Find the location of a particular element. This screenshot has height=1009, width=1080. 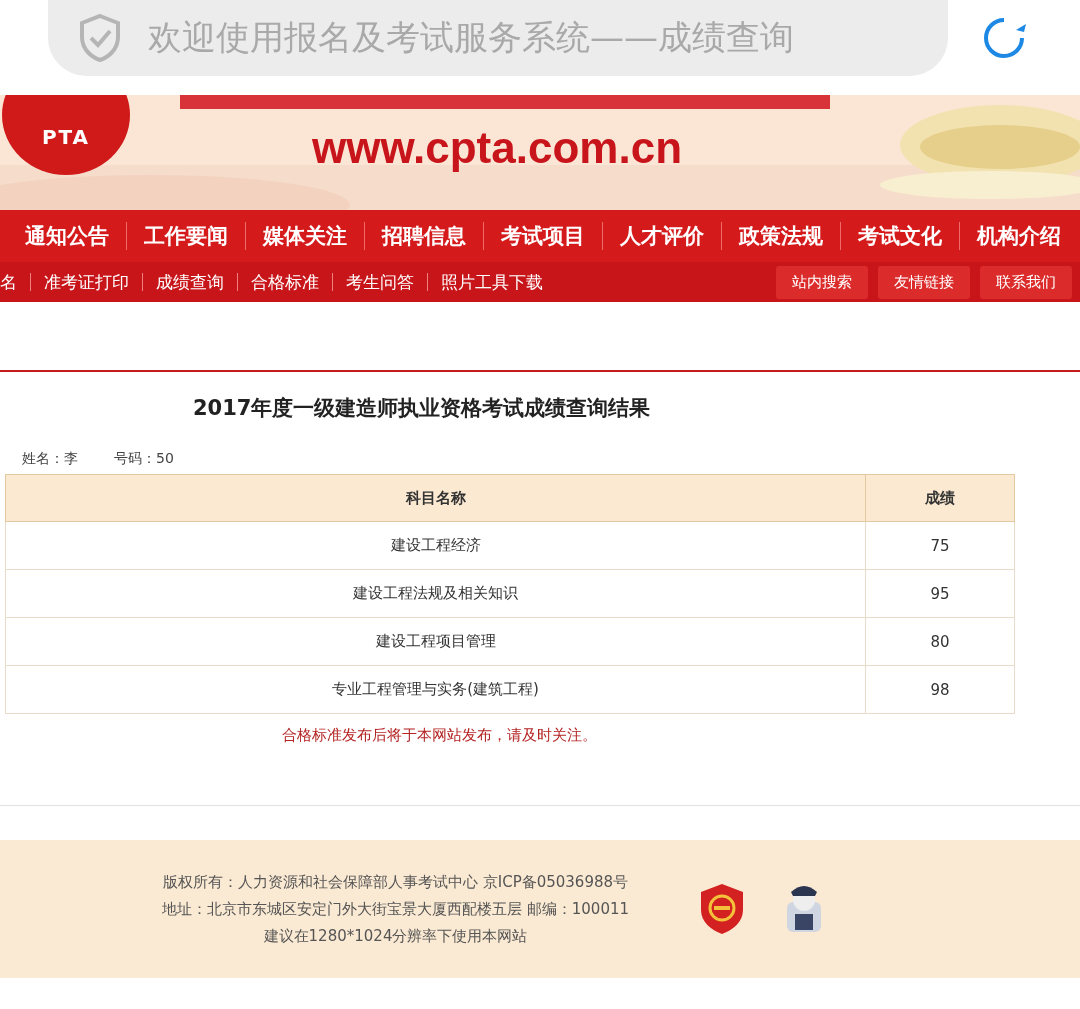

page-title: 欢迎使用报名及考试服务系统——成绩查询 is located at coordinates (471, 37).